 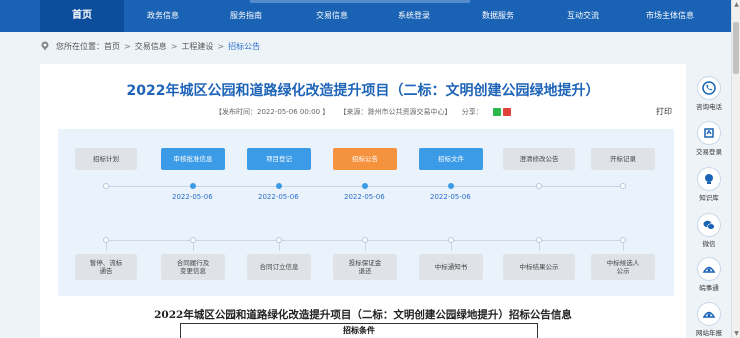 I want to click on wechat-share-icon, so click(x=497, y=112).